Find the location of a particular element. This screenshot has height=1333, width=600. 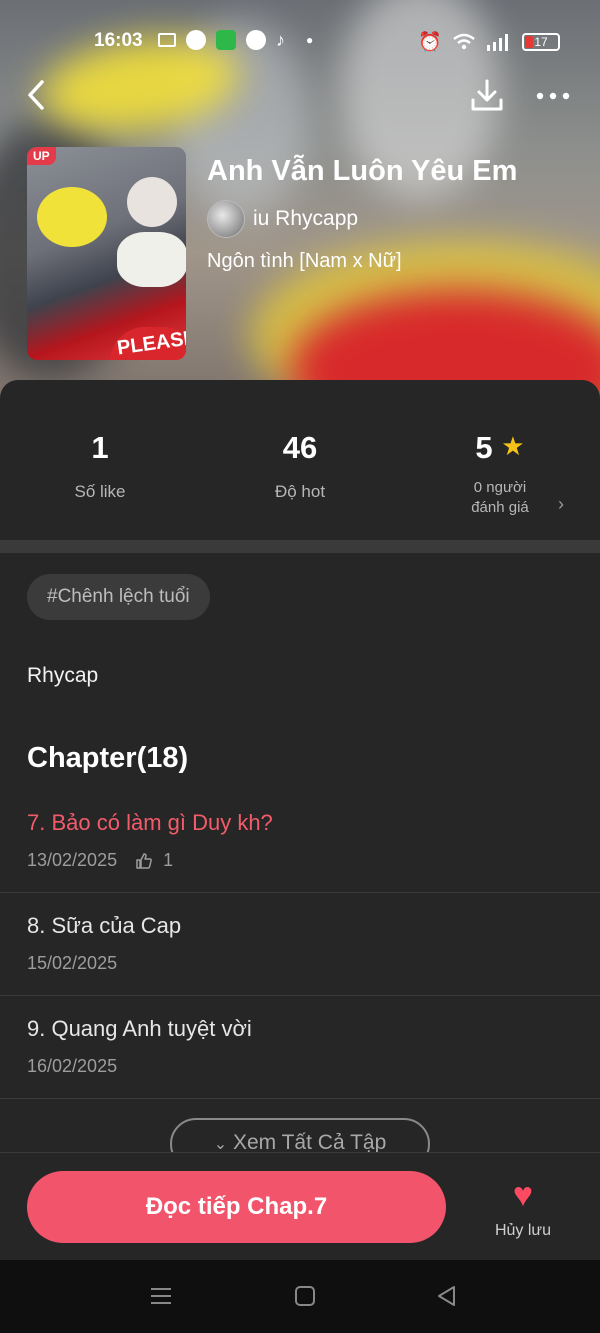

chapter-title: 8. Sữa của Cap is located at coordinates (104, 925).